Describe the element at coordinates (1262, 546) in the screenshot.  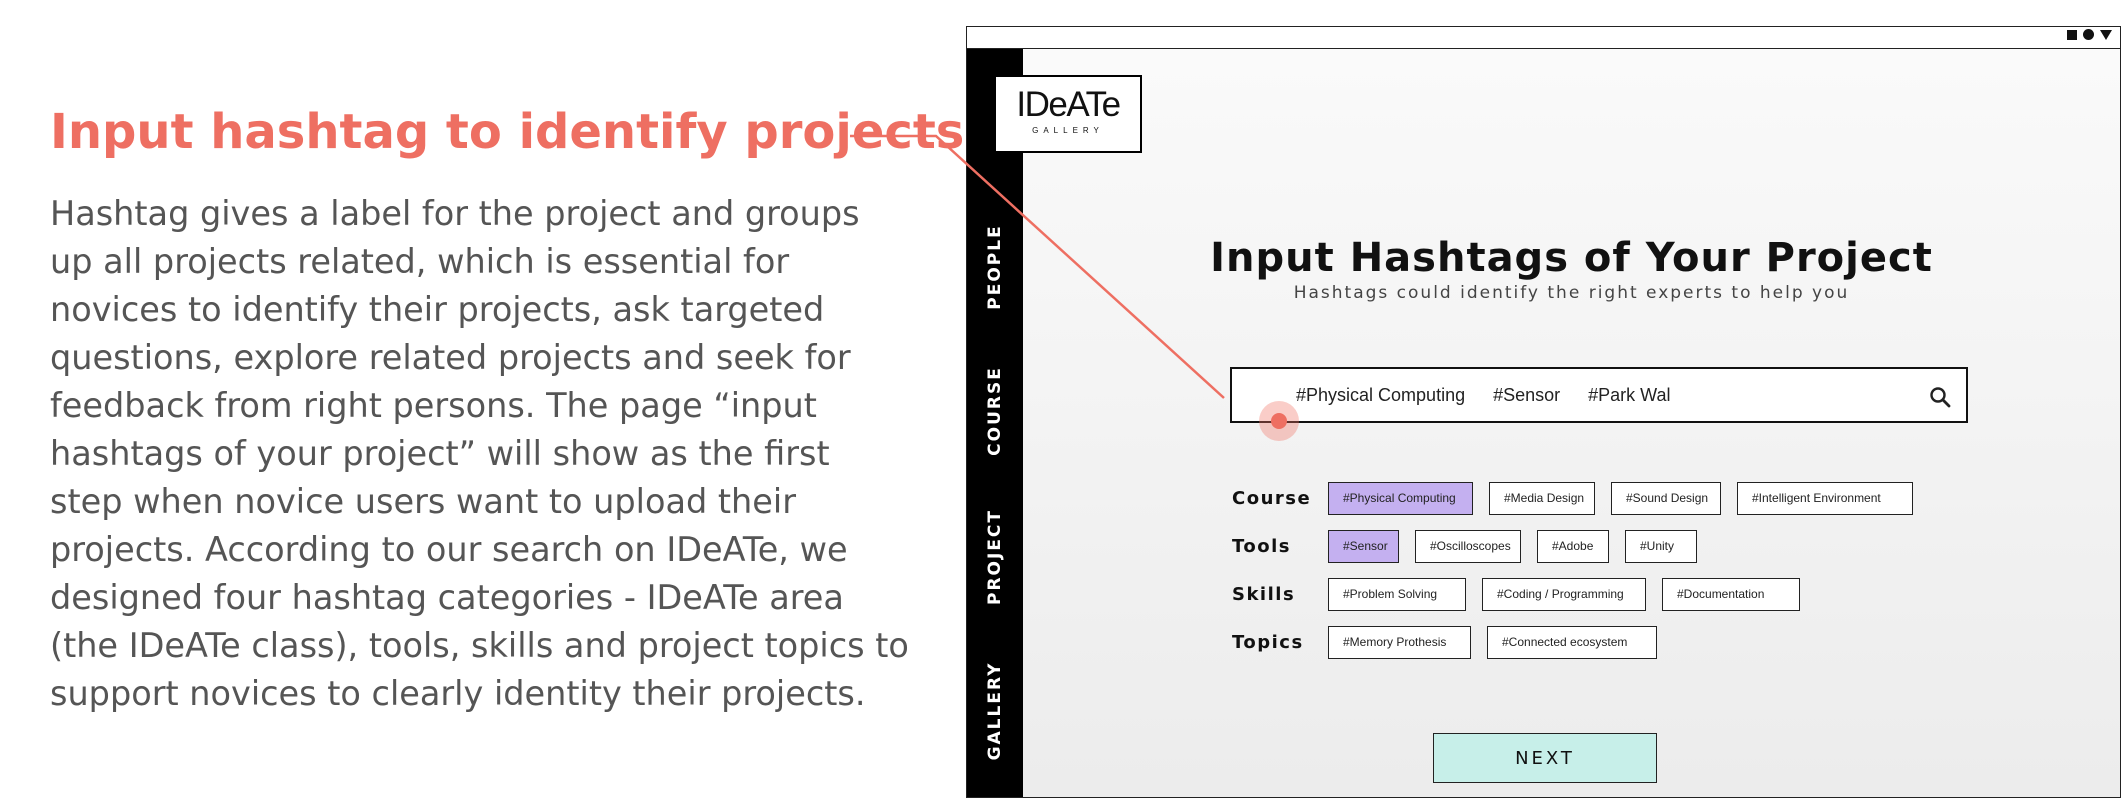
I see `category-label: Tools` at that location.